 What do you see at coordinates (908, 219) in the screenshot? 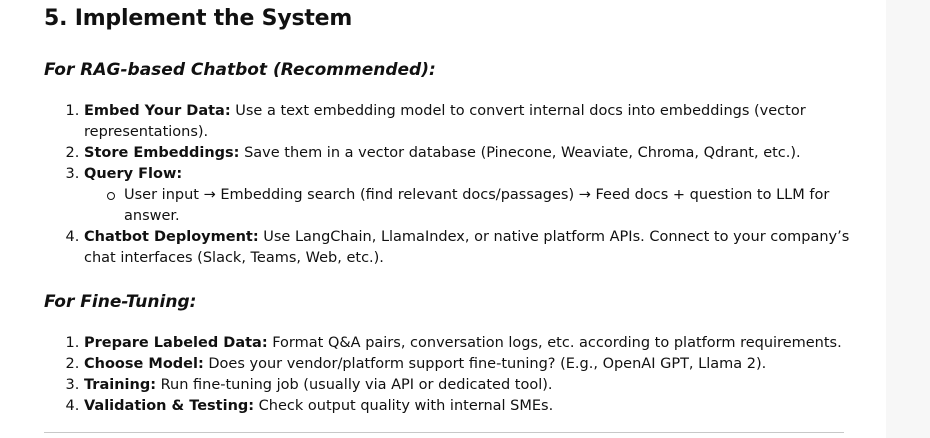
I see `right-gutter` at bounding box center [908, 219].